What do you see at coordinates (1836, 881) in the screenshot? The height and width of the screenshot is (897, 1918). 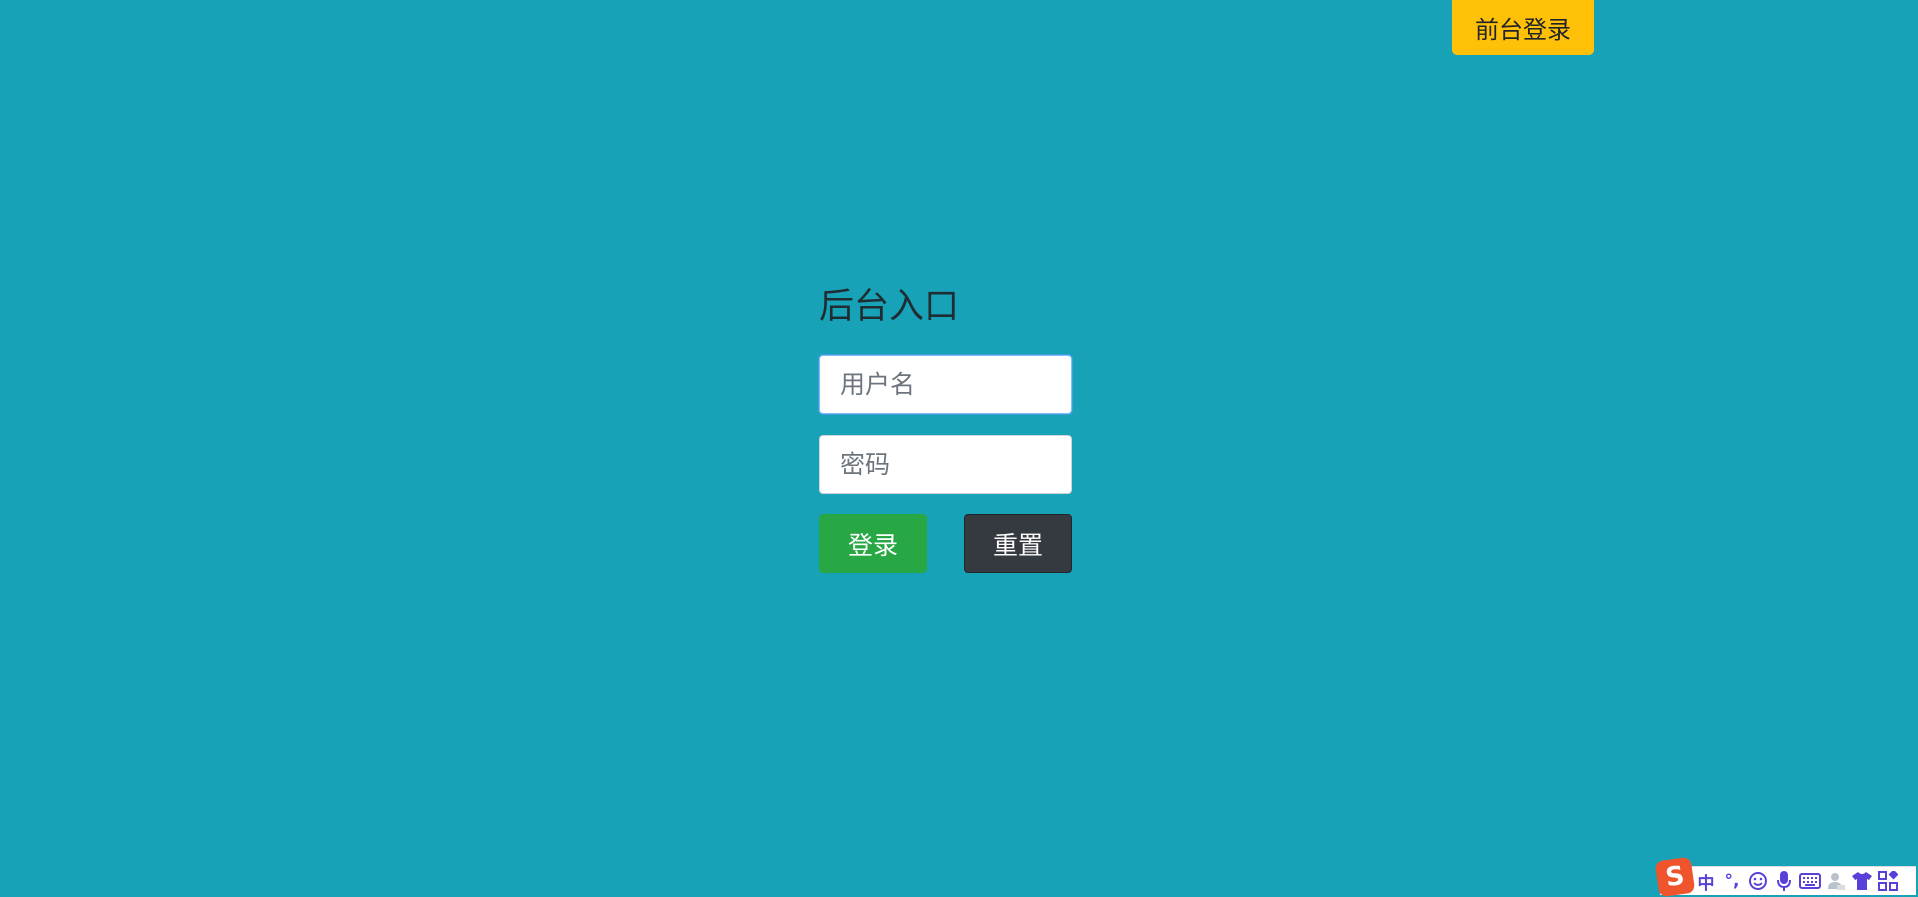 I see `user-icon` at bounding box center [1836, 881].